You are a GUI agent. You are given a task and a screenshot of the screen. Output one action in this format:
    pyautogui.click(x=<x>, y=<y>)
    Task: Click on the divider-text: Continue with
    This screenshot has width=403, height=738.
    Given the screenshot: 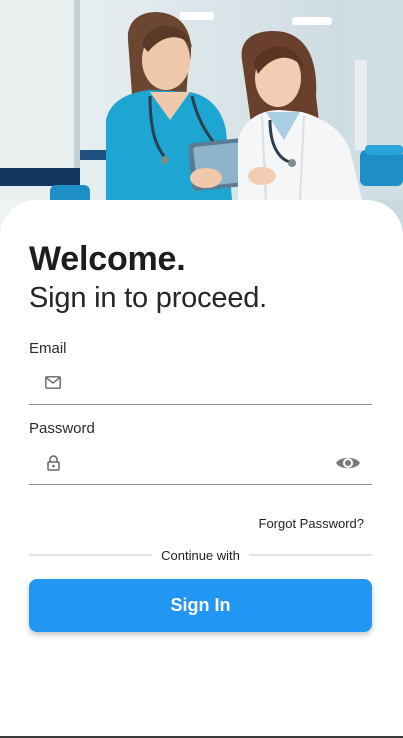 What is the action you would take?
    pyautogui.click(x=200, y=555)
    